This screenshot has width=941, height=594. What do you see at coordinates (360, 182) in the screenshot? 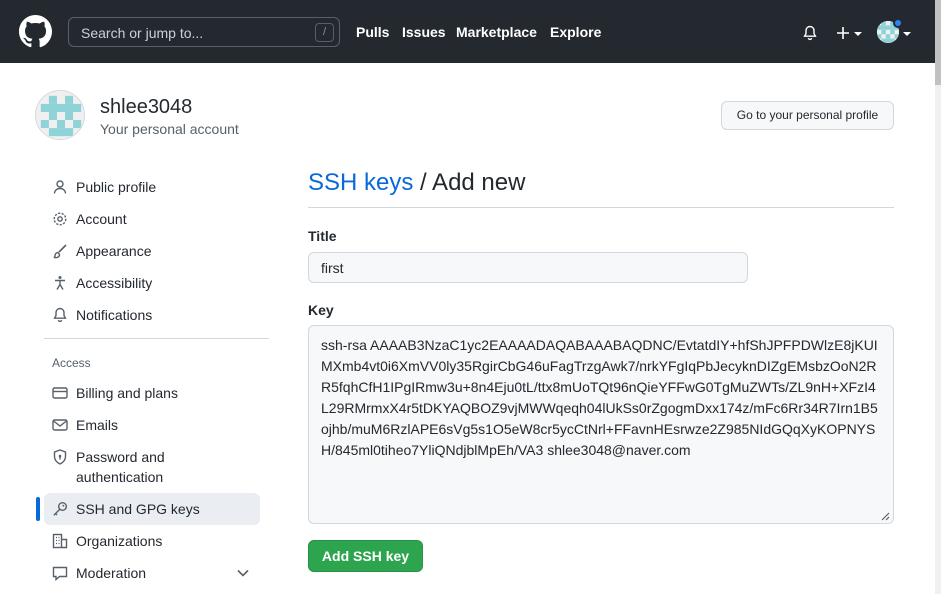
I see `ssh-keys-breadcrumb-link: SSH keys` at bounding box center [360, 182].